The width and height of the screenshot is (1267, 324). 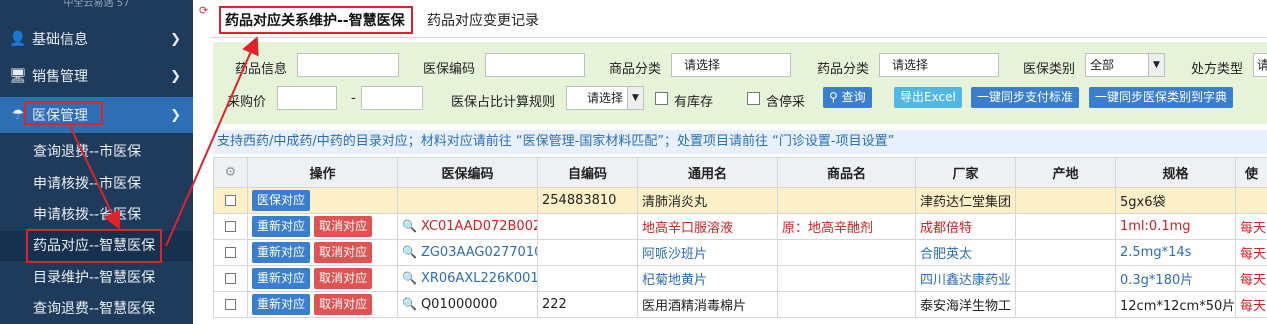 What do you see at coordinates (702, 65) in the screenshot?
I see `select-value: 请选择` at bounding box center [702, 65].